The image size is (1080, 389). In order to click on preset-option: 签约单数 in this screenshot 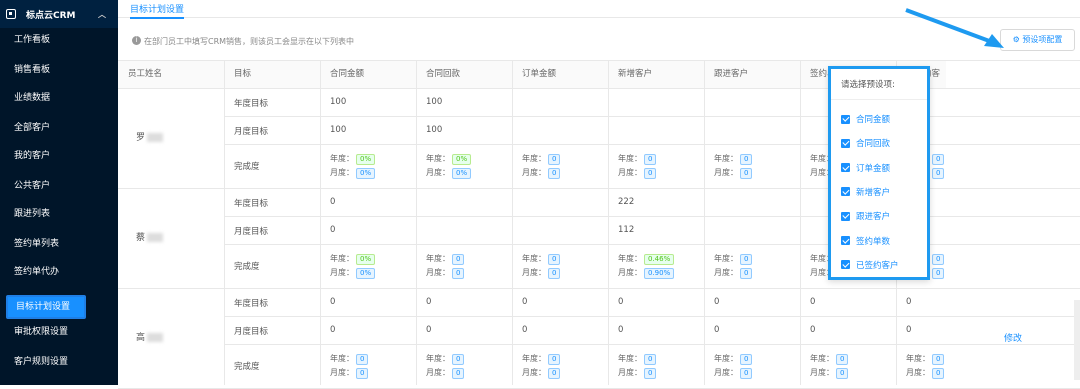, I will do `click(865, 241)`.